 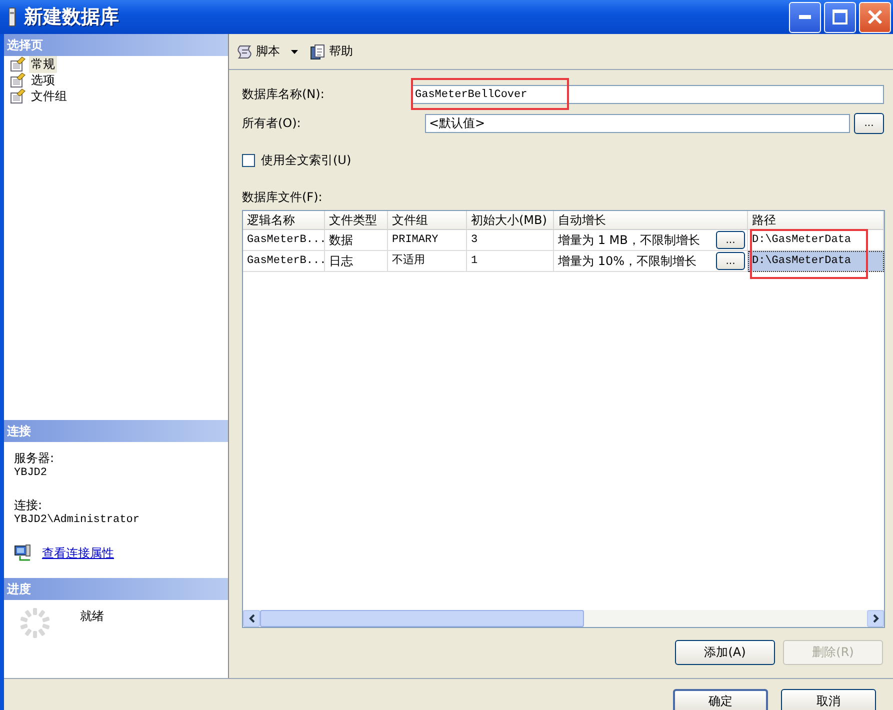 What do you see at coordinates (43, 64) in the screenshot?
I see `sidebar-item: 常规` at bounding box center [43, 64].